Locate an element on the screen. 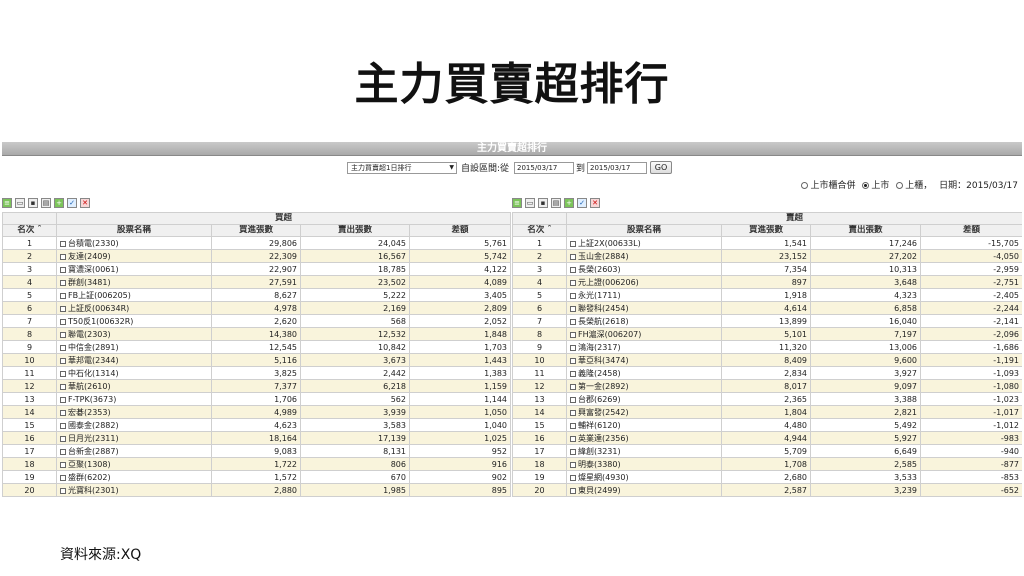 This screenshot has height=576, width=1024. stock-name: 燦星網(4930) is located at coordinates (603, 477).